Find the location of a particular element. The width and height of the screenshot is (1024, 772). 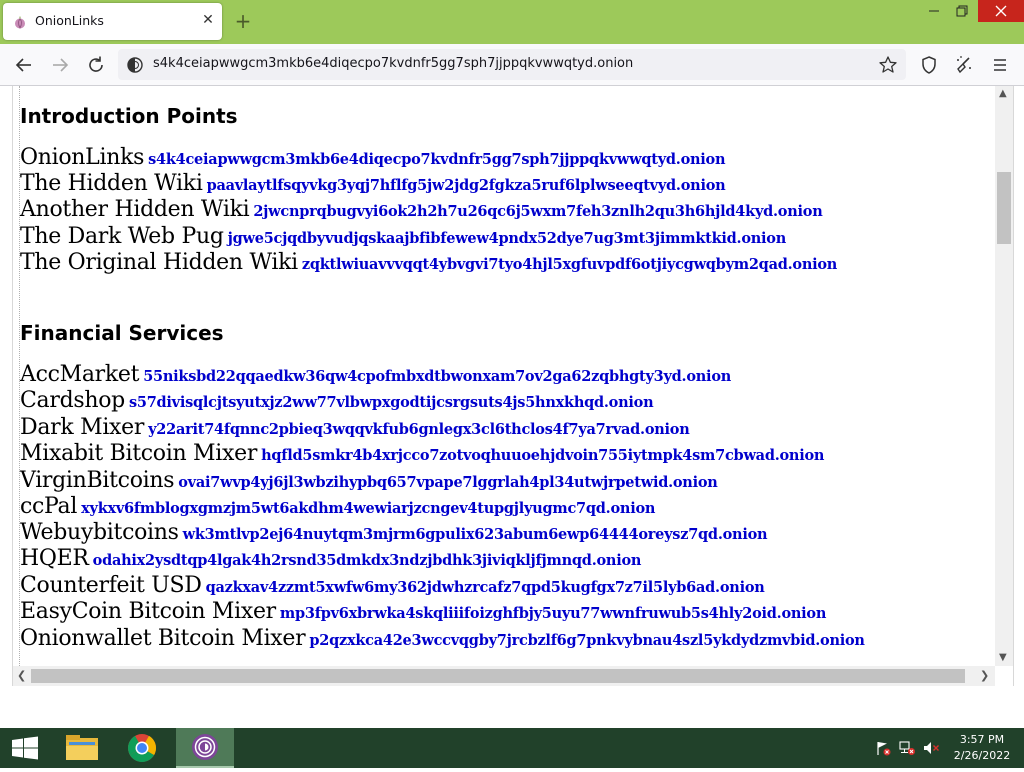

horizontal-scrollbar: ❮ ❯ is located at coordinates (504, 676).